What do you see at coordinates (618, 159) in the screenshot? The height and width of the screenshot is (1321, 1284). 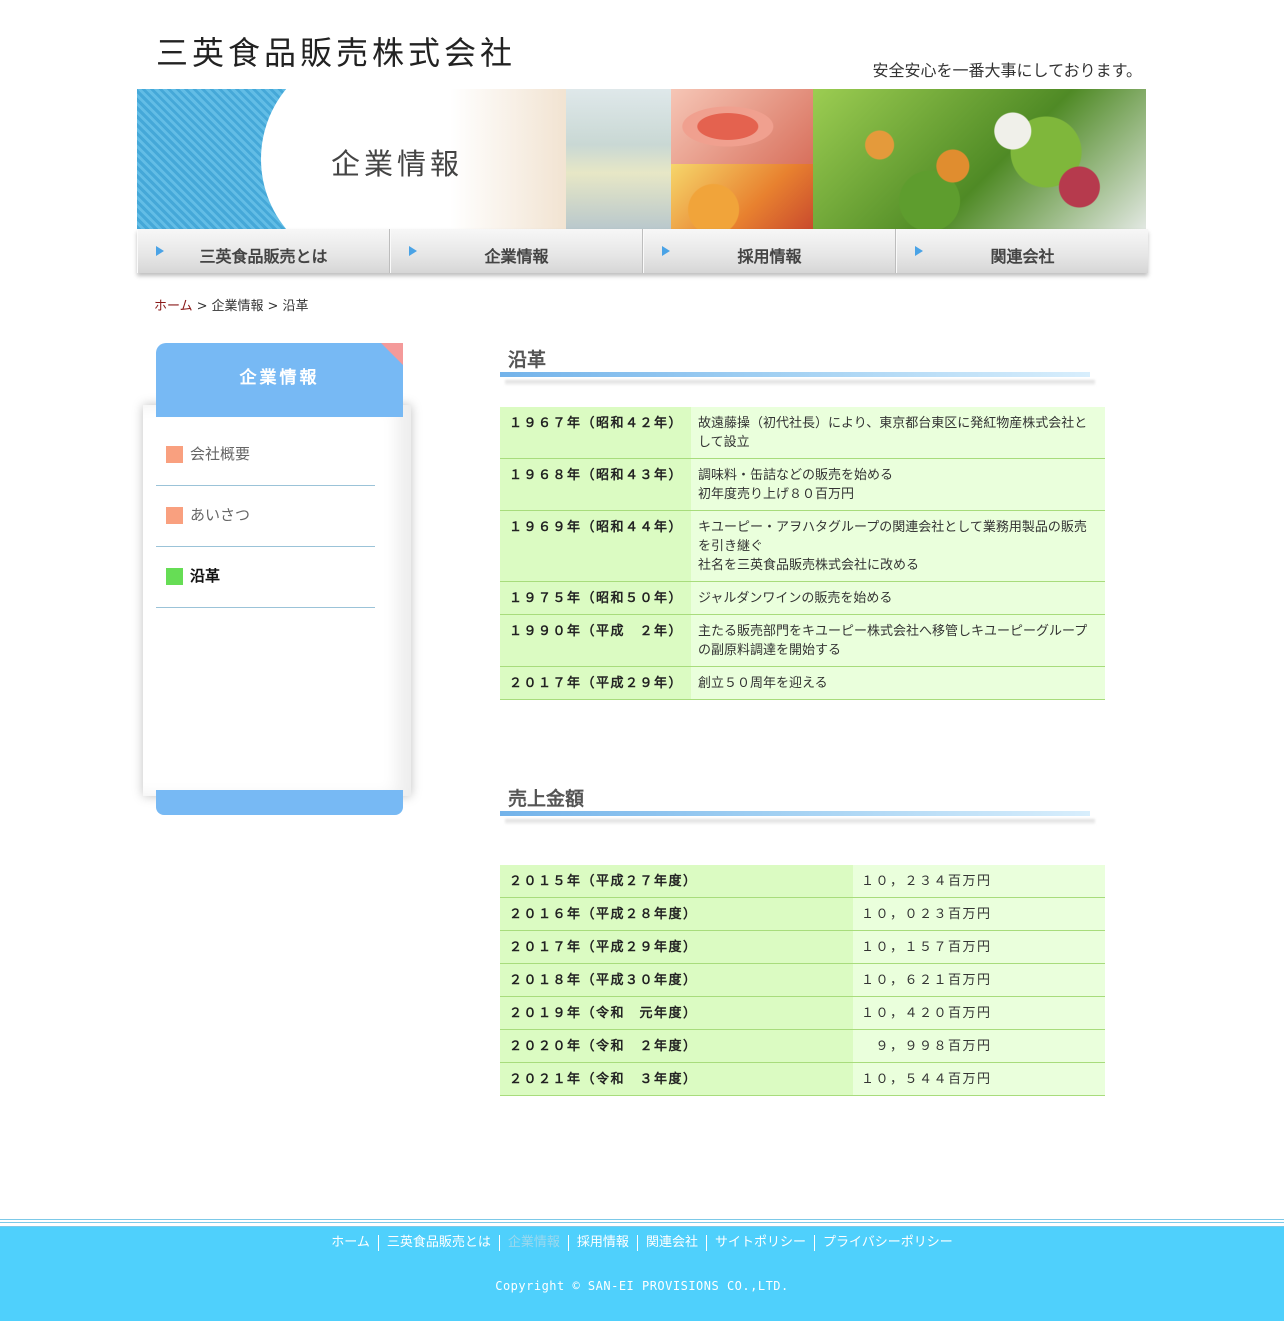 I see `banner-photo-wine` at bounding box center [618, 159].